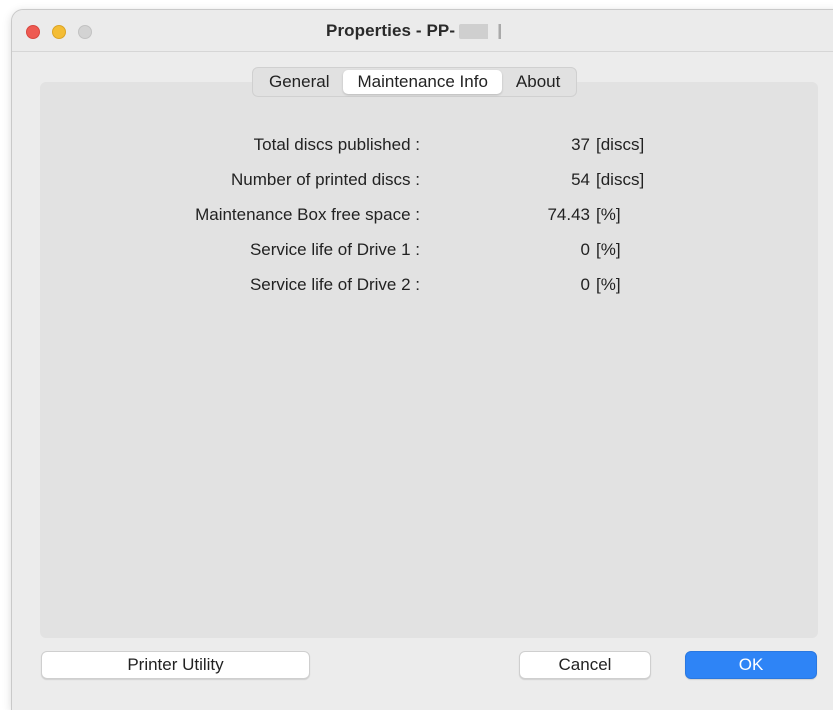 This screenshot has width=833, height=710. I want to click on info-row-drive-1: Service life of Drive 1 : 0 [%], so click(410, 250).